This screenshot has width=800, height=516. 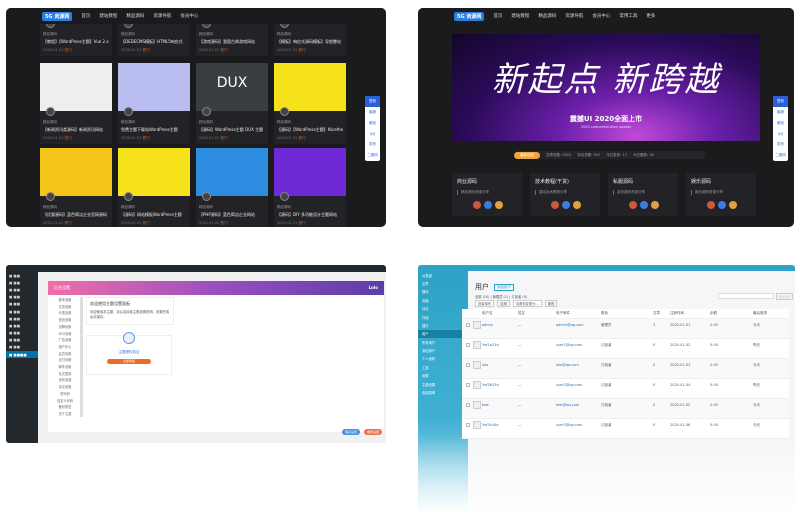 What do you see at coordinates (65, 307) in the screenshot?
I see `settings-menu-item: 文章设置` at bounding box center [65, 307].